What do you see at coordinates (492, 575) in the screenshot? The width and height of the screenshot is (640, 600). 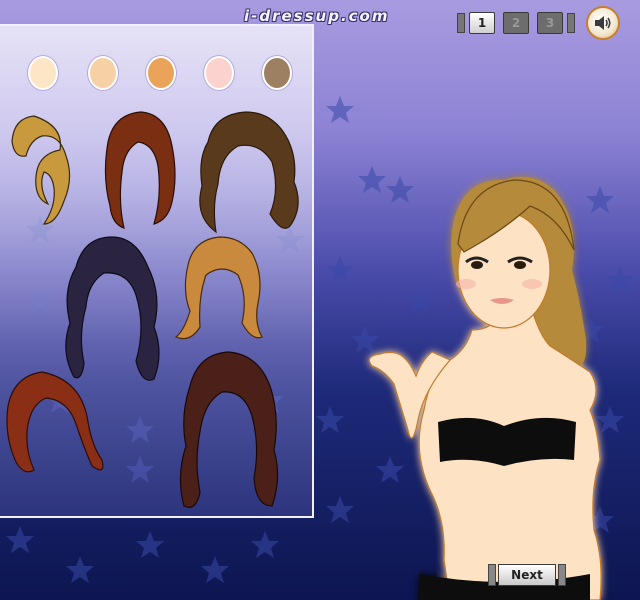 I see `next-button-left-cap` at bounding box center [492, 575].